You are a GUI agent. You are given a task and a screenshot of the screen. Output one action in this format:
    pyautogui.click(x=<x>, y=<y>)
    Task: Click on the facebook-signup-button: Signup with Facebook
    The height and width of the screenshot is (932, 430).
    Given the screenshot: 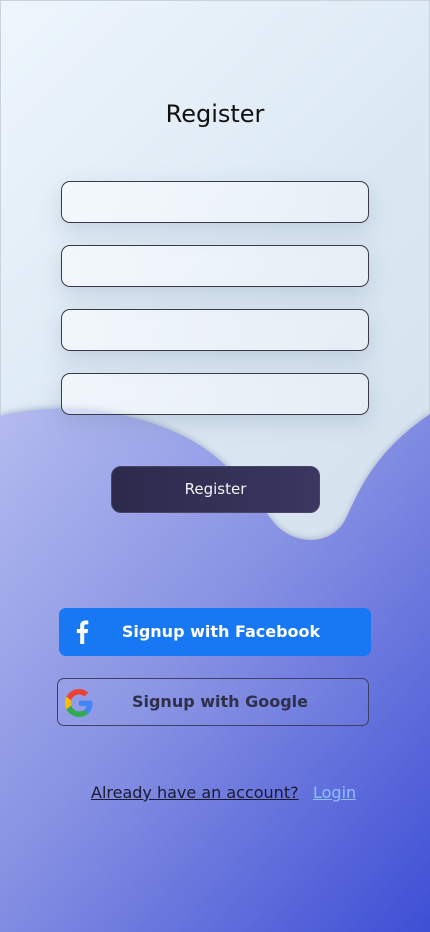 What is the action you would take?
    pyautogui.click(x=215, y=632)
    